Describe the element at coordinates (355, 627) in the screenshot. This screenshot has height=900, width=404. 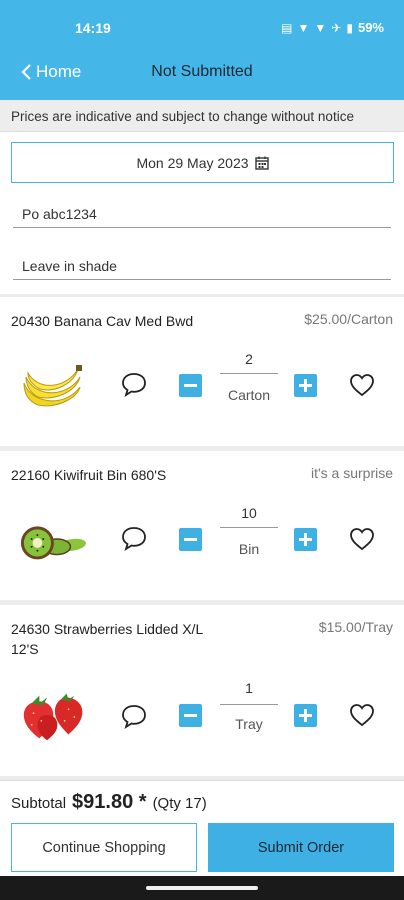
I see `product-price: $15.00/Tray` at that location.